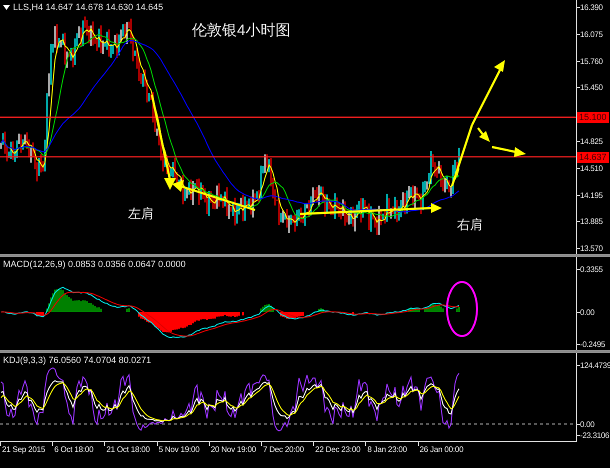 Image resolution: width=610 pixels, height=468 pixels. I want to click on time-tick-label: 6 Oct 18:00, so click(78, 455).